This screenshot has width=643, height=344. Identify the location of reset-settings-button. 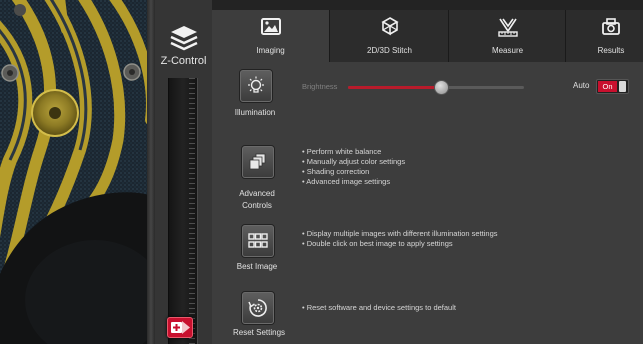
(258, 308).